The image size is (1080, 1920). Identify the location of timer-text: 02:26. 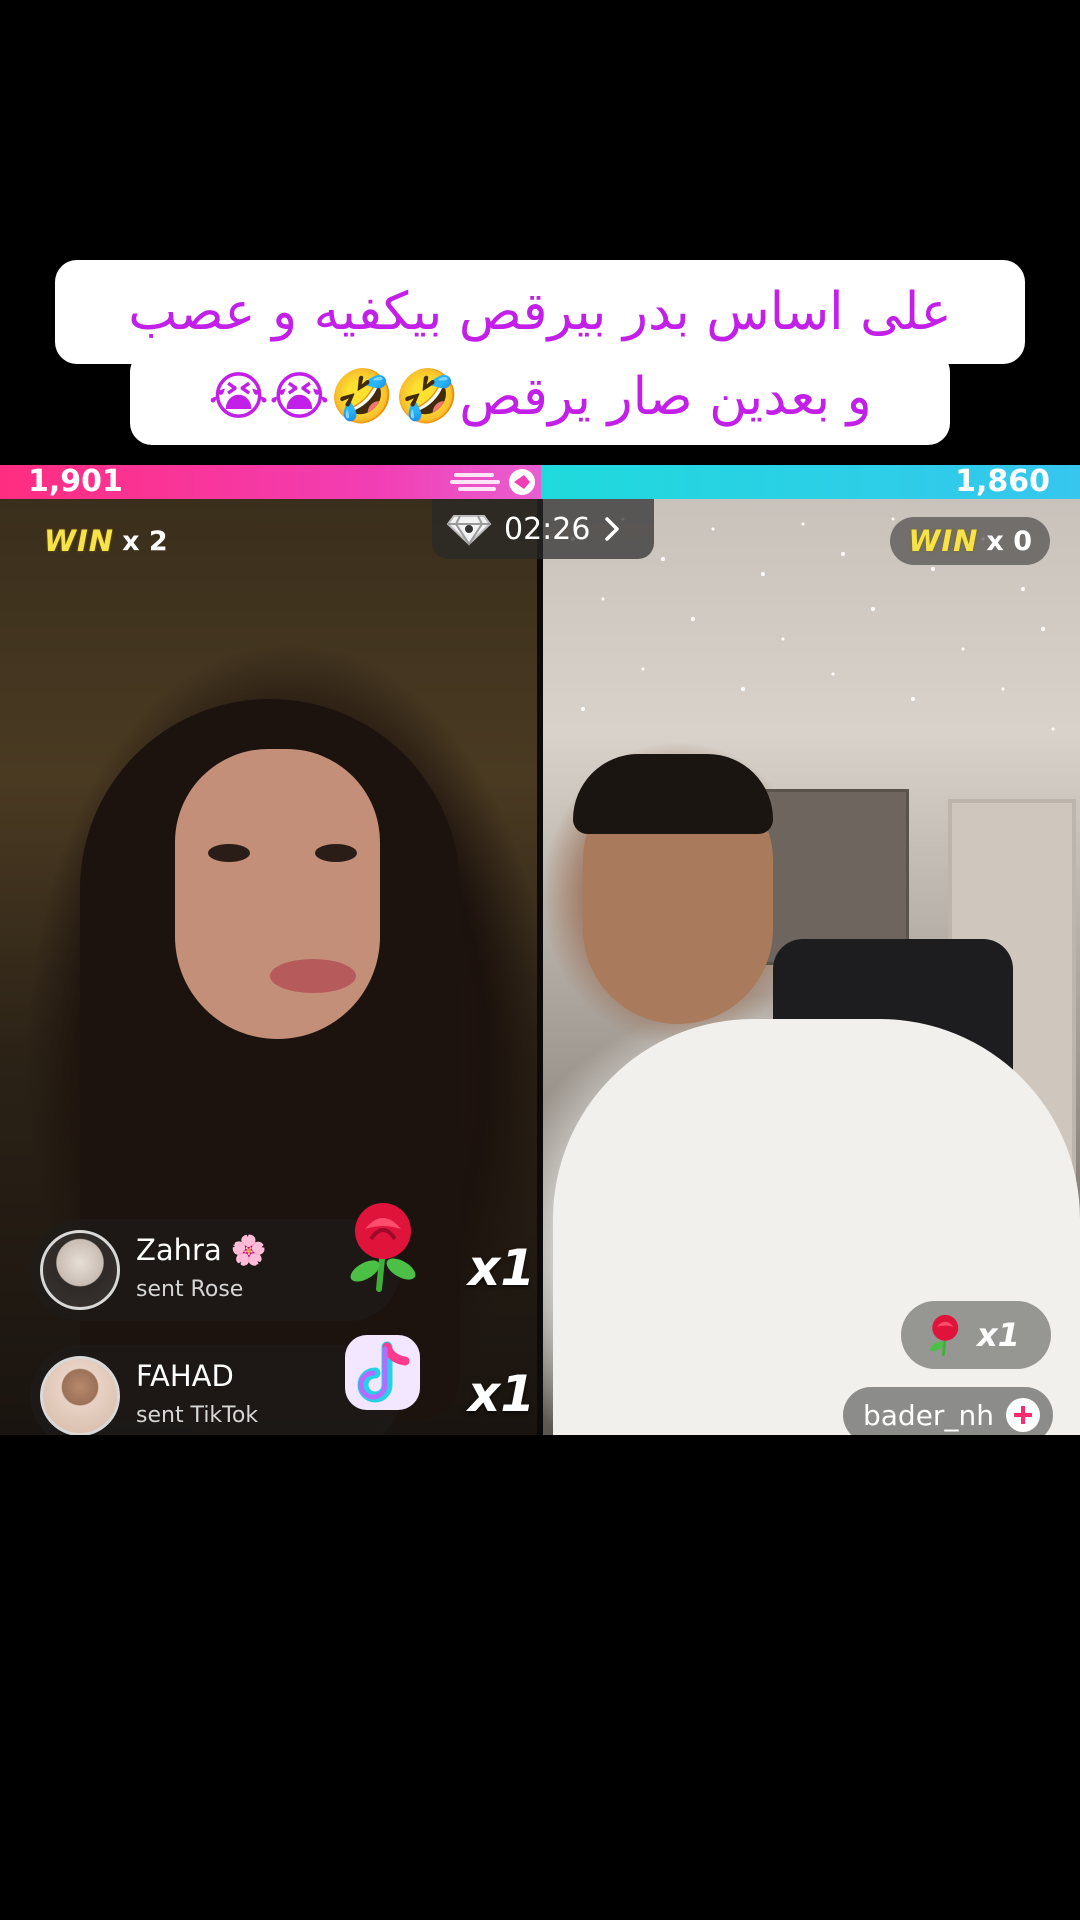
(547, 529).